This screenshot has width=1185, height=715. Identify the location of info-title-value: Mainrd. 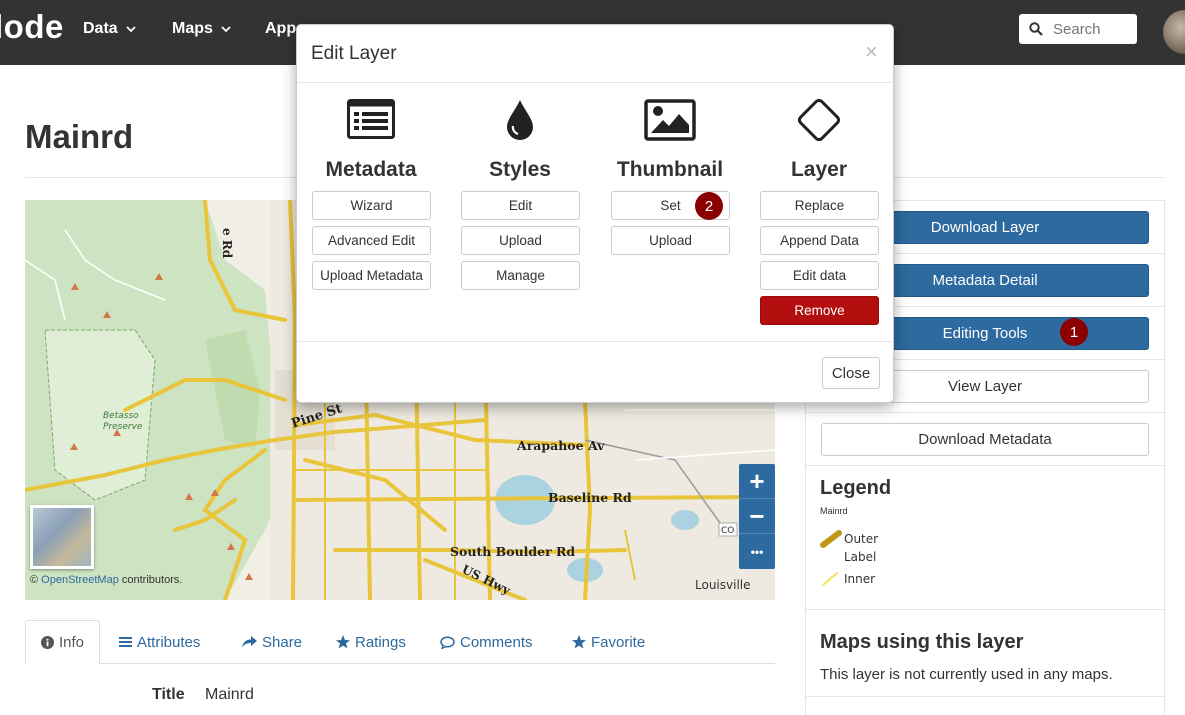
(229, 694).